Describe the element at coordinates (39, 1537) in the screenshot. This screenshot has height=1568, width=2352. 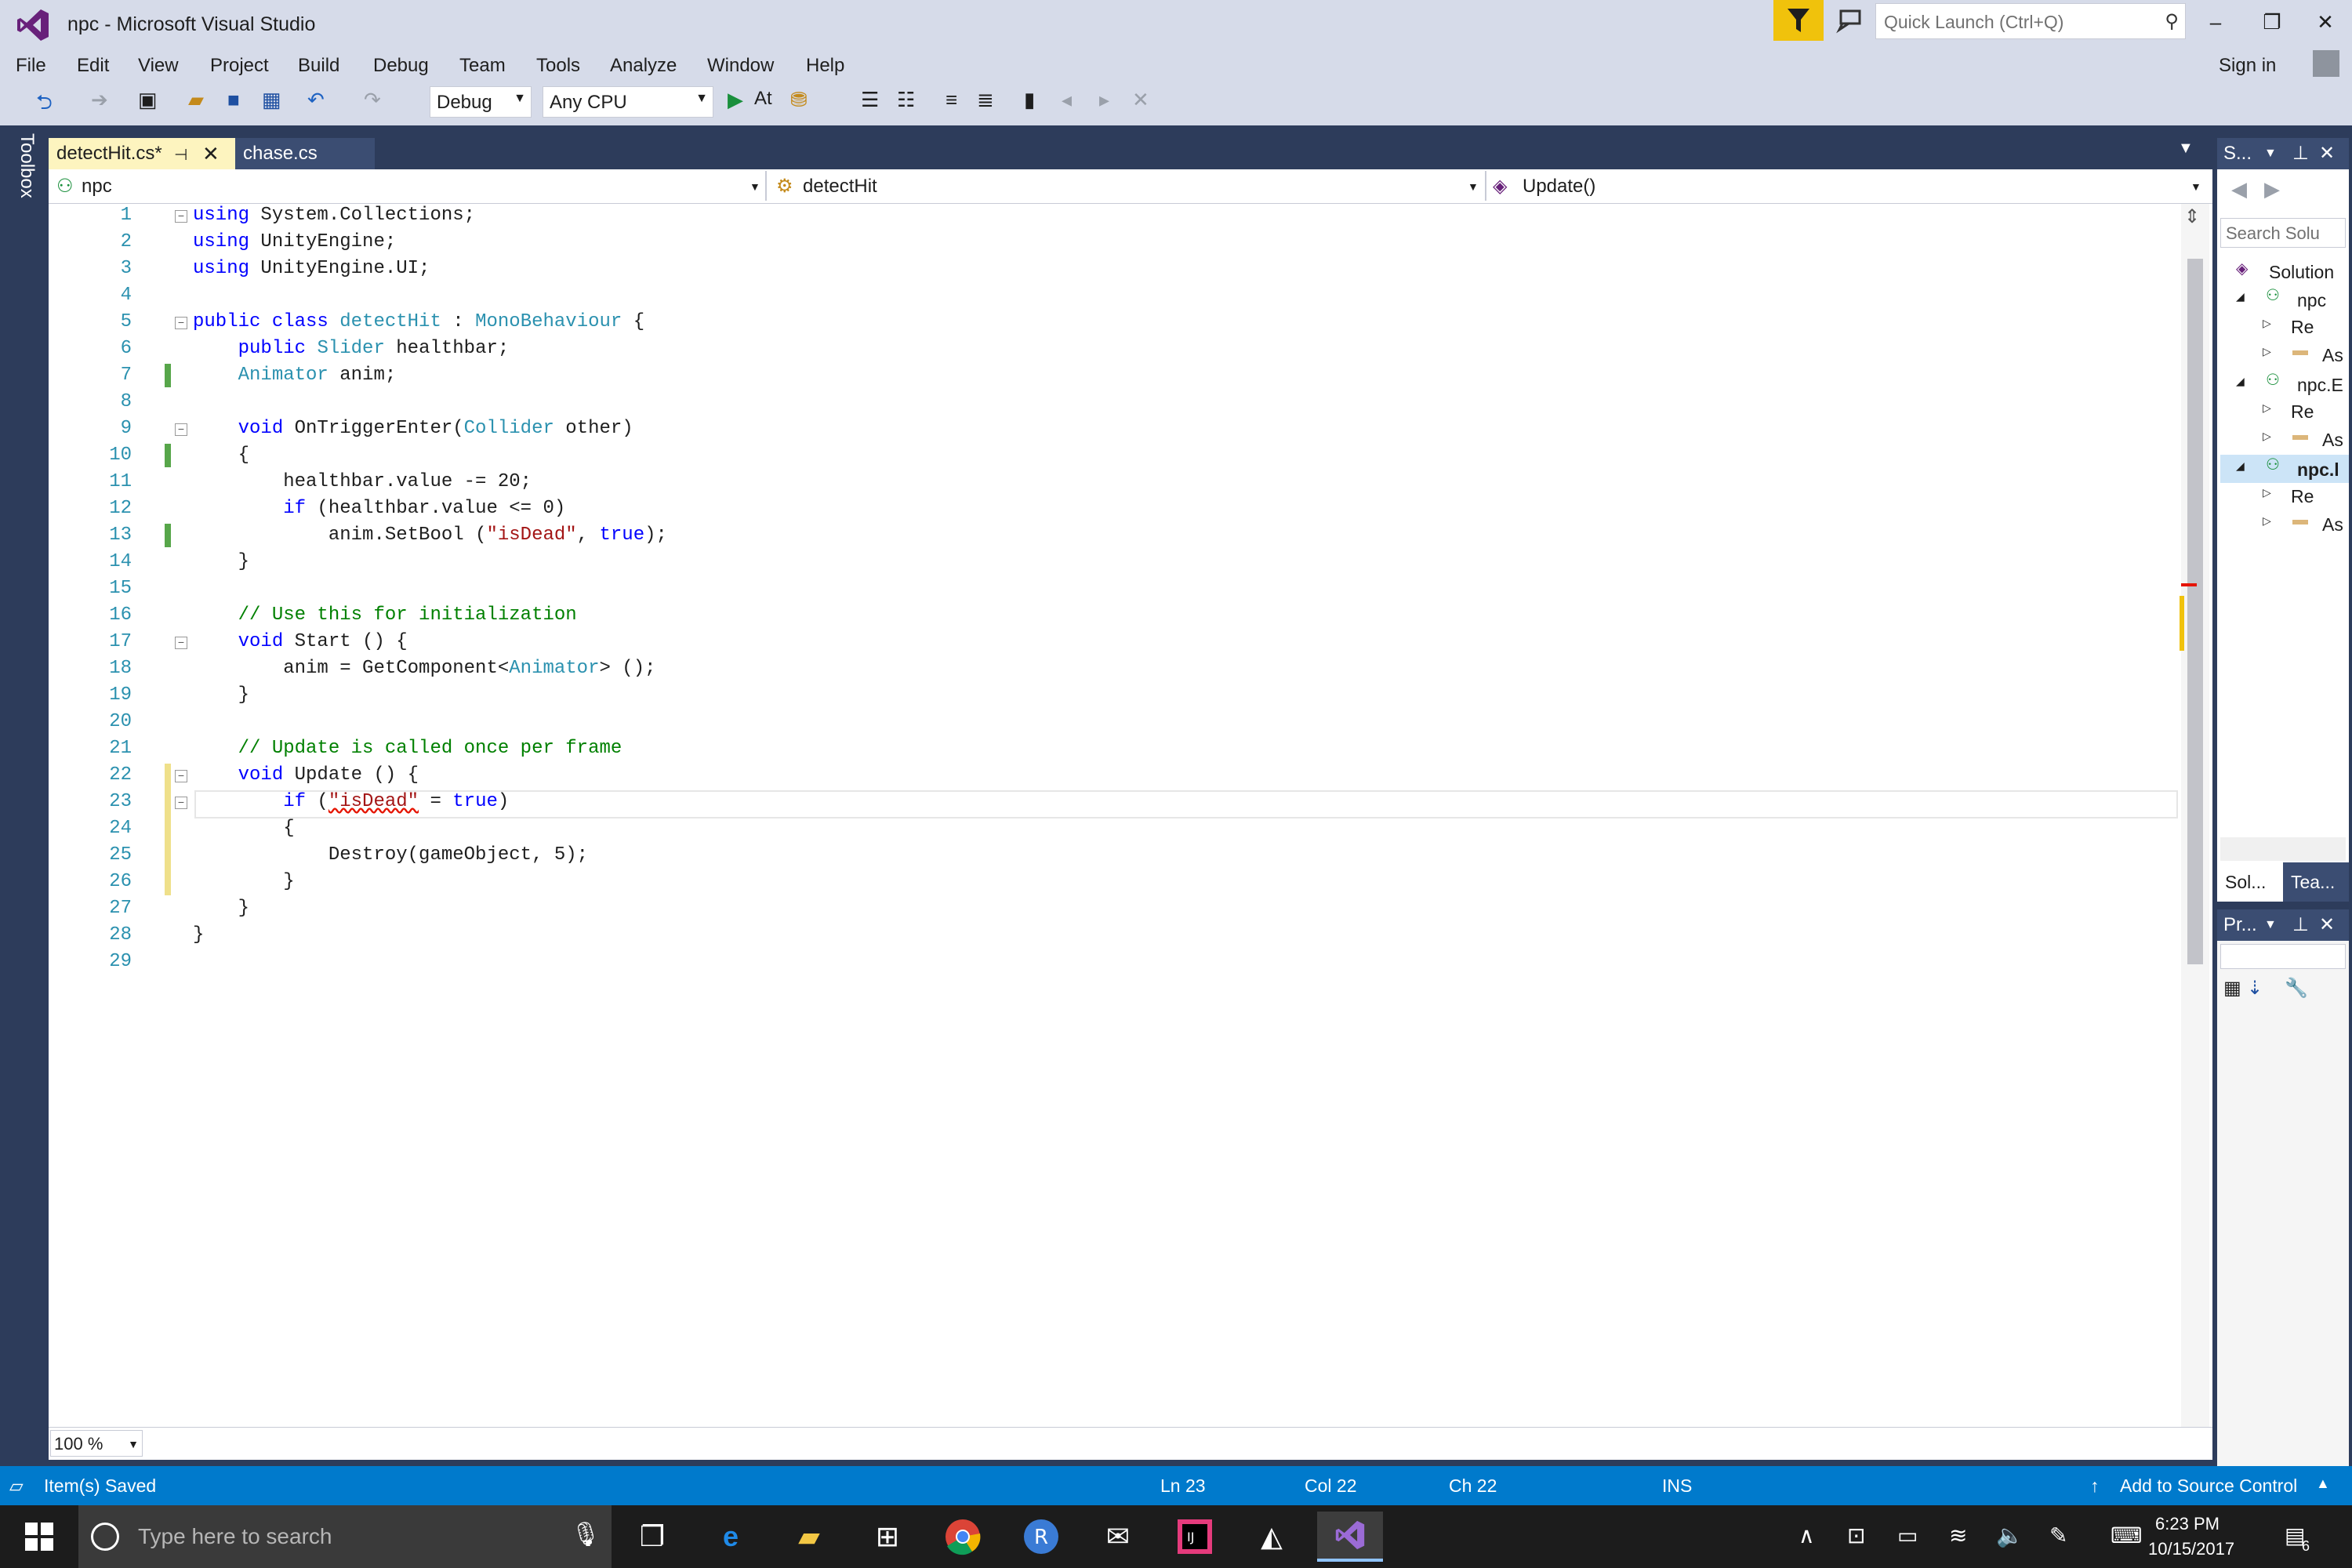
I see `start-button` at that location.